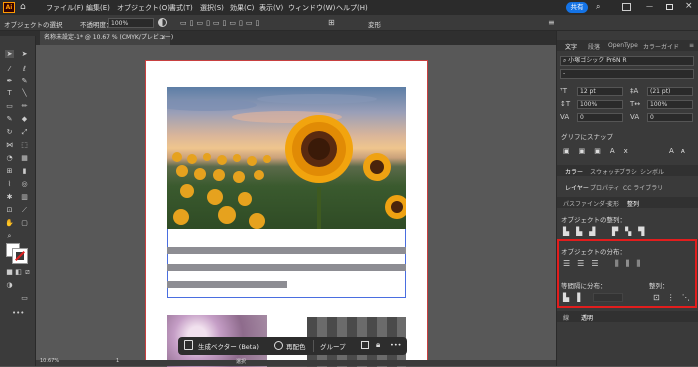  What do you see at coordinates (242, 8) in the screenshot?
I see `menu-effect: 効果(C)` at bounding box center [242, 8].